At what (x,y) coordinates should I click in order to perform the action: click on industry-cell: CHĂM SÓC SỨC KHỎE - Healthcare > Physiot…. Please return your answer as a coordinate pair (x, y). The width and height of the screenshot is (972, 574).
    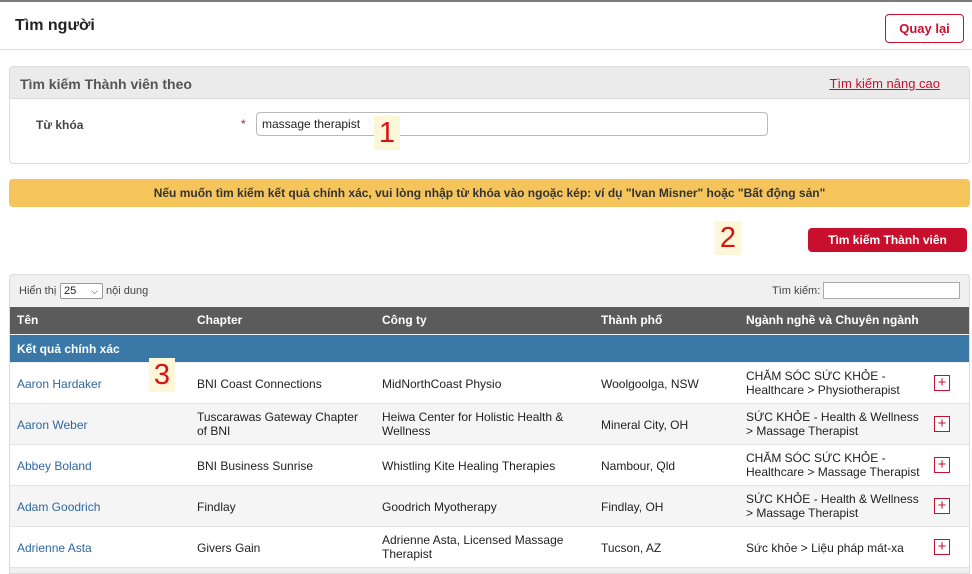
    Looking at the image, I should click on (823, 383).